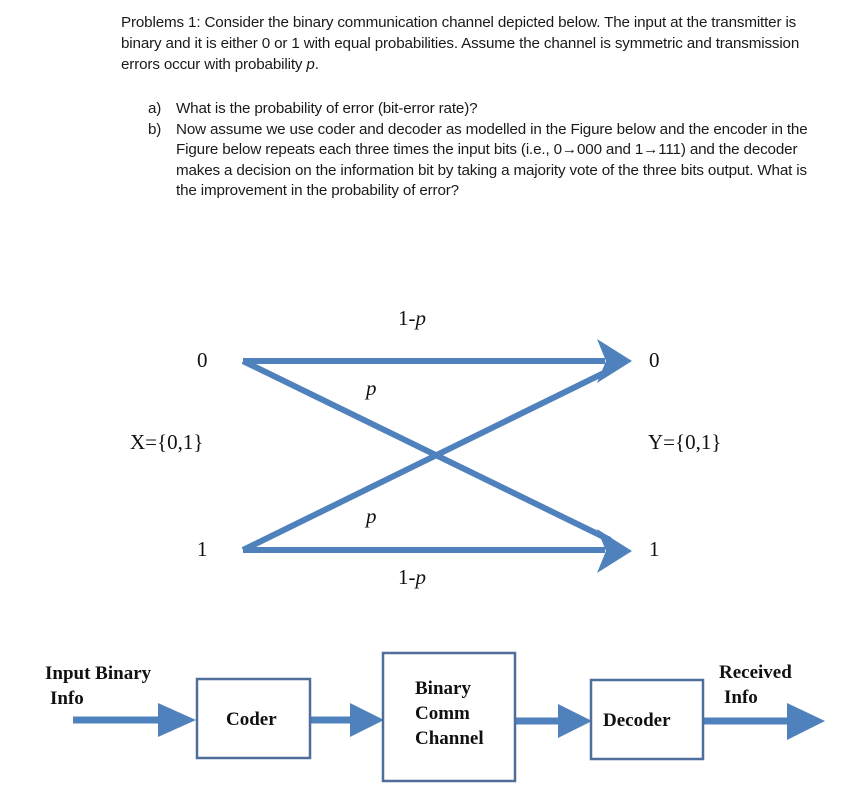  Describe the element at coordinates (575, 721) in the screenshot. I see `channel-arrowhead` at that location.